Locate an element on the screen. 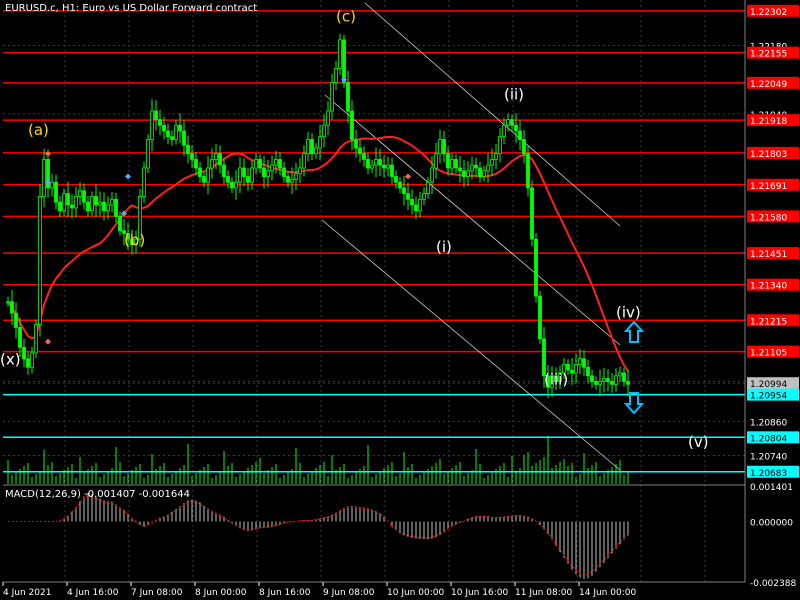 This screenshot has width=800, height=600. price-axis-label: 1.21580 is located at coordinates (768, 218).